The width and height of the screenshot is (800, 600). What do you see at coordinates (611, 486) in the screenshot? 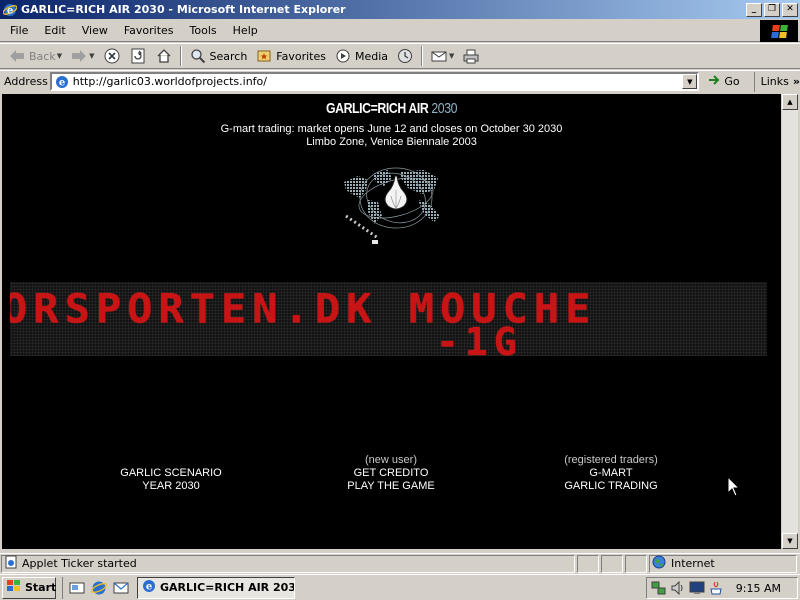
I see `garlic-trading-line: GARLIC TRADING` at bounding box center [611, 486].